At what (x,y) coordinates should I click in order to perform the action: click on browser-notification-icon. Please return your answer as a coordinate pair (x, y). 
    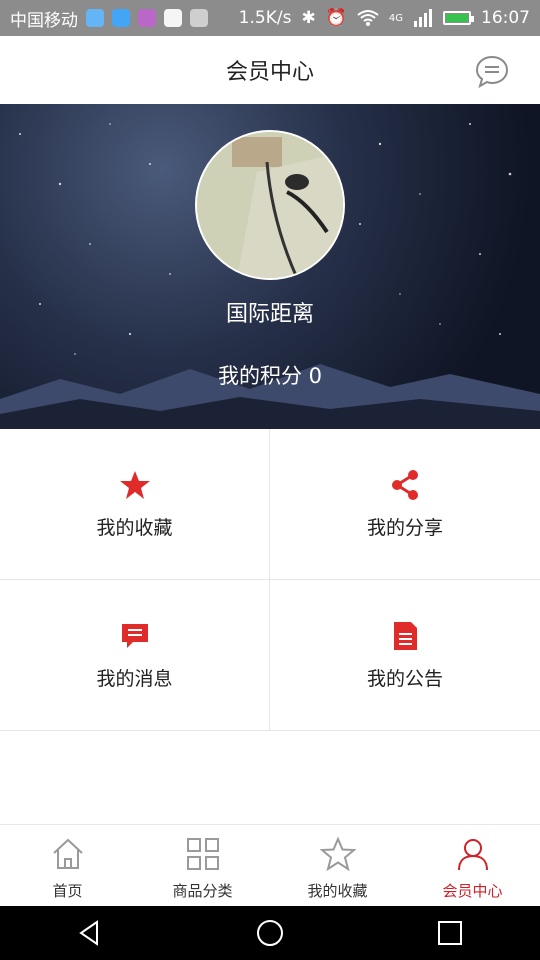
    Looking at the image, I should click on (173, 18).